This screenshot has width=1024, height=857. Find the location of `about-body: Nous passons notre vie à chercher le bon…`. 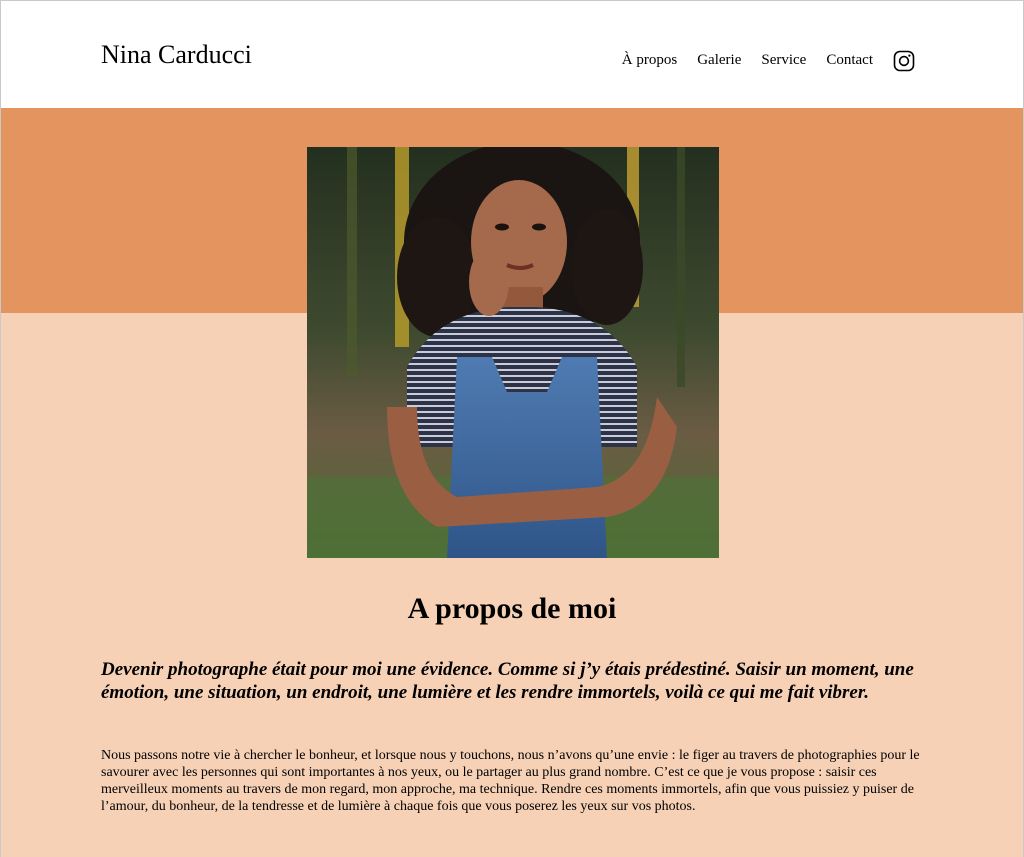

about-body: Nous passons notre vie à chercher le bon… is located at coordinates (510, 781).